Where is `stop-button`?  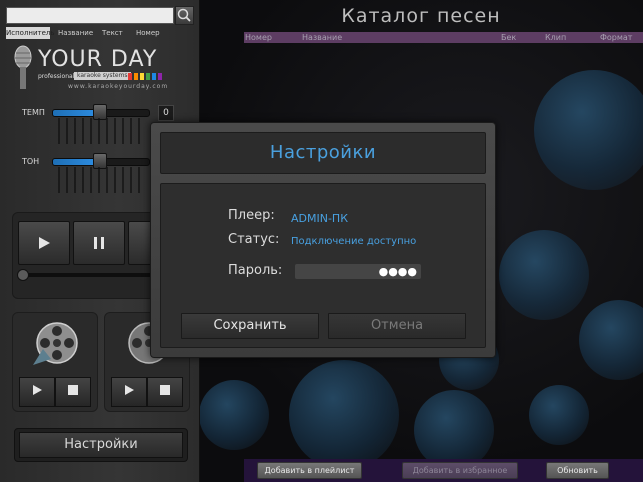
stop-button is located at coordinates (140, 243).